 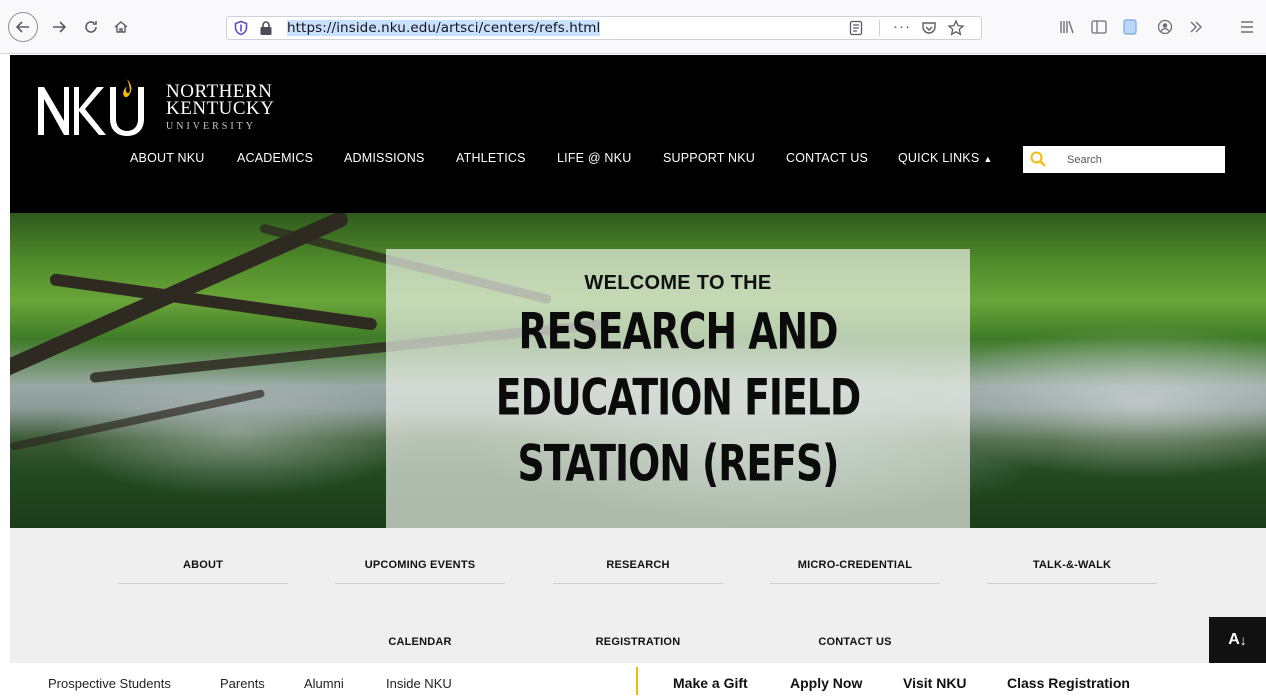 I want to click on nav-about-nku: ABOUT NKU, so click(x=167, y=158).